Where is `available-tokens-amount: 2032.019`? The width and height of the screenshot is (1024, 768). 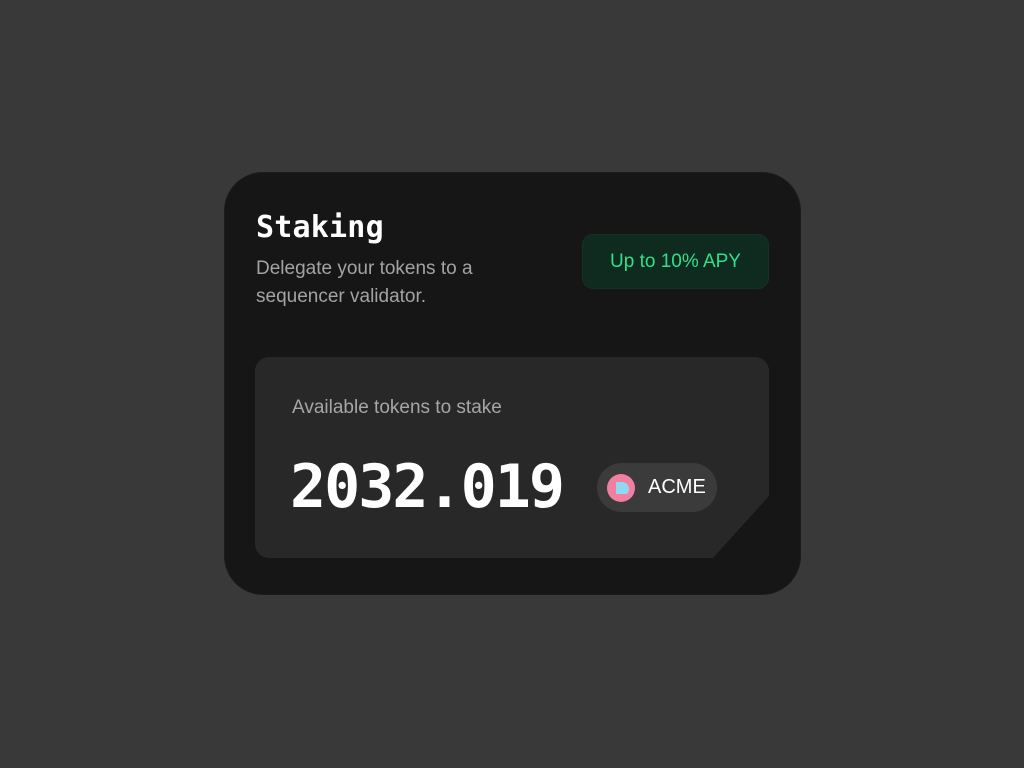
available-tokens-amount: 2032.019 is located at coordinates (427, 487).